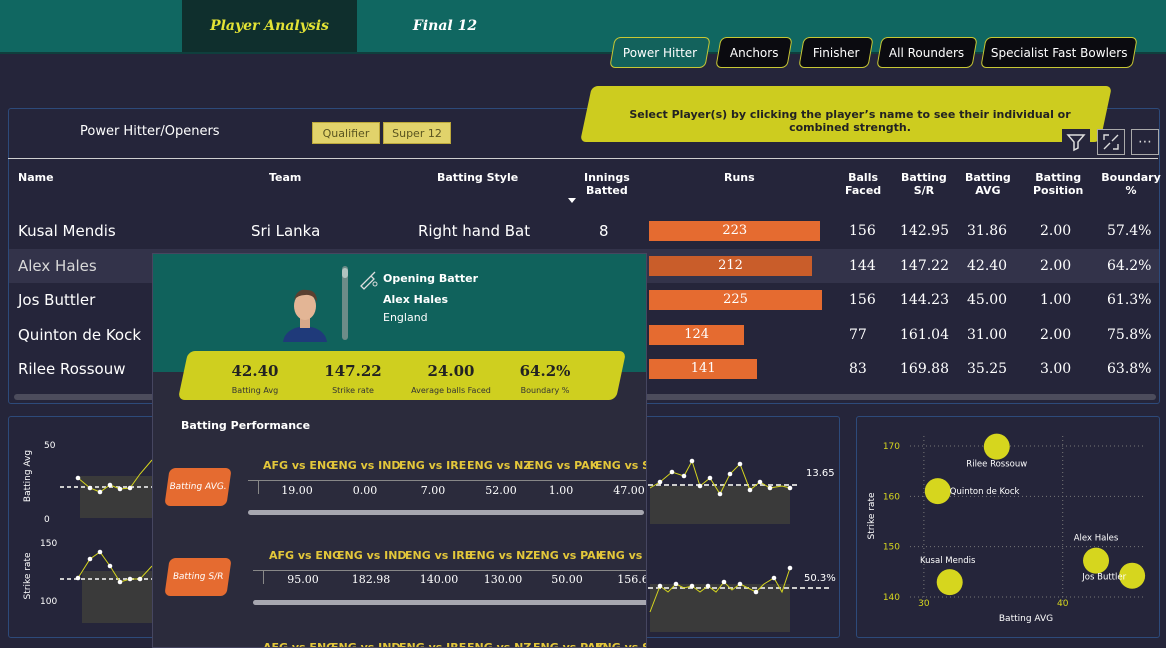 The width and height of the screenshot is (1166, 648). I want to click on header-batting-avg: Batting AVG, so click(988, 184).